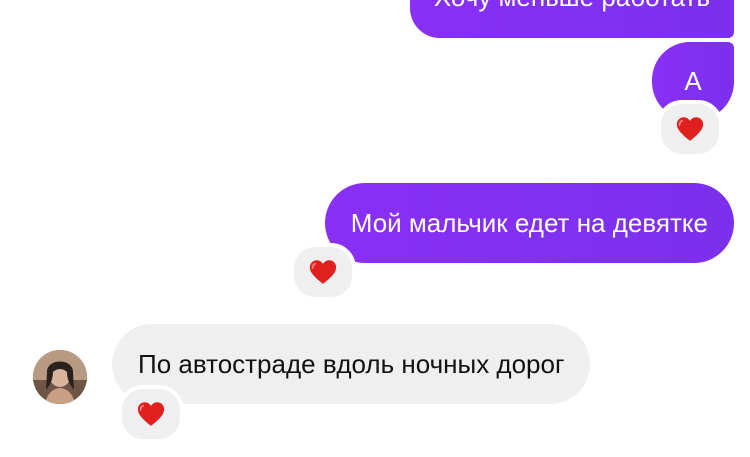  I want to click on message-bubble-outgoing: Хочу меньше работать, so click(571, 19).